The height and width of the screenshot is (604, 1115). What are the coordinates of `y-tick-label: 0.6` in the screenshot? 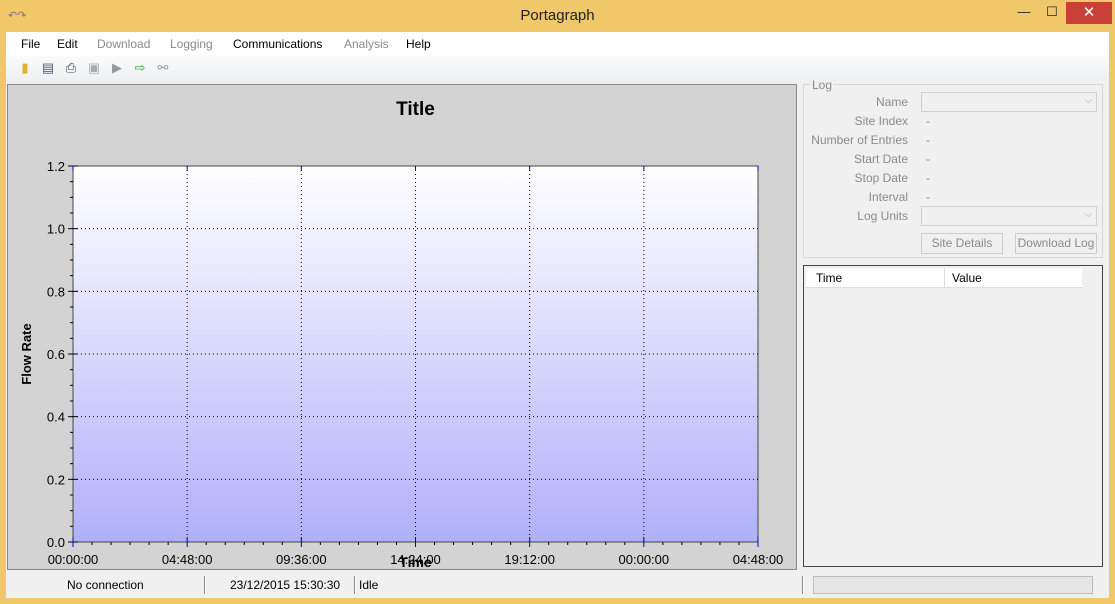 It's located at (56, 354).